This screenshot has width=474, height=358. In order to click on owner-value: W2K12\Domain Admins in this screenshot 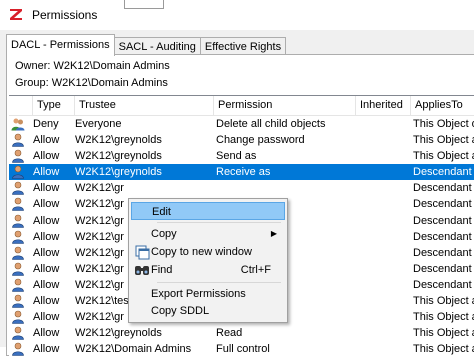, I will do `click(111, 66)`.